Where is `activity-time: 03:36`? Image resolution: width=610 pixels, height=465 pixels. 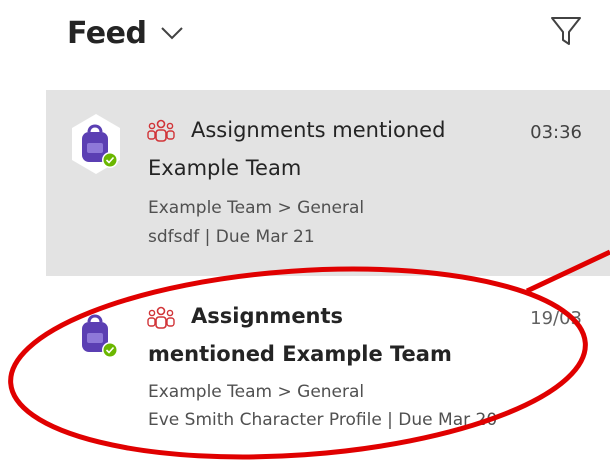 activity-time: 03:36 is located at coordinates (556, 132).